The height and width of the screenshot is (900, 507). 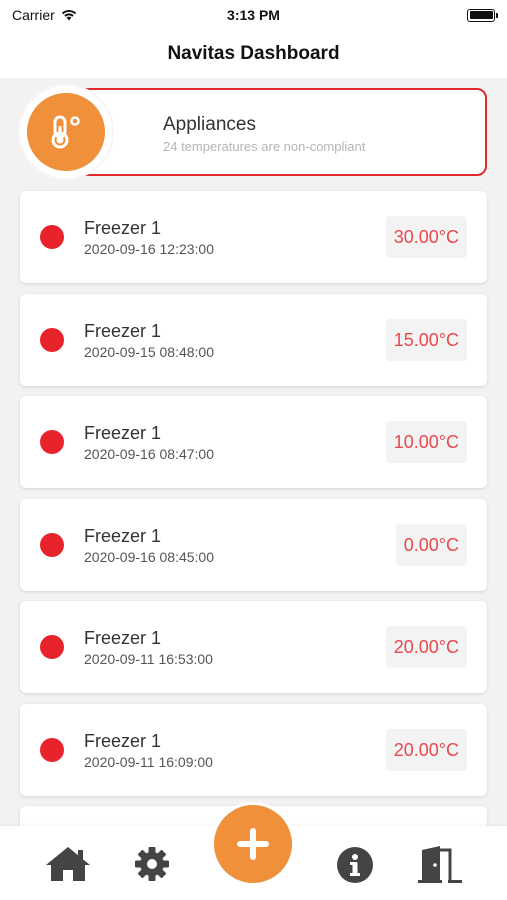 I want to click on status-bar: Carrier 3:13 PM, so click(x=253, y=15).